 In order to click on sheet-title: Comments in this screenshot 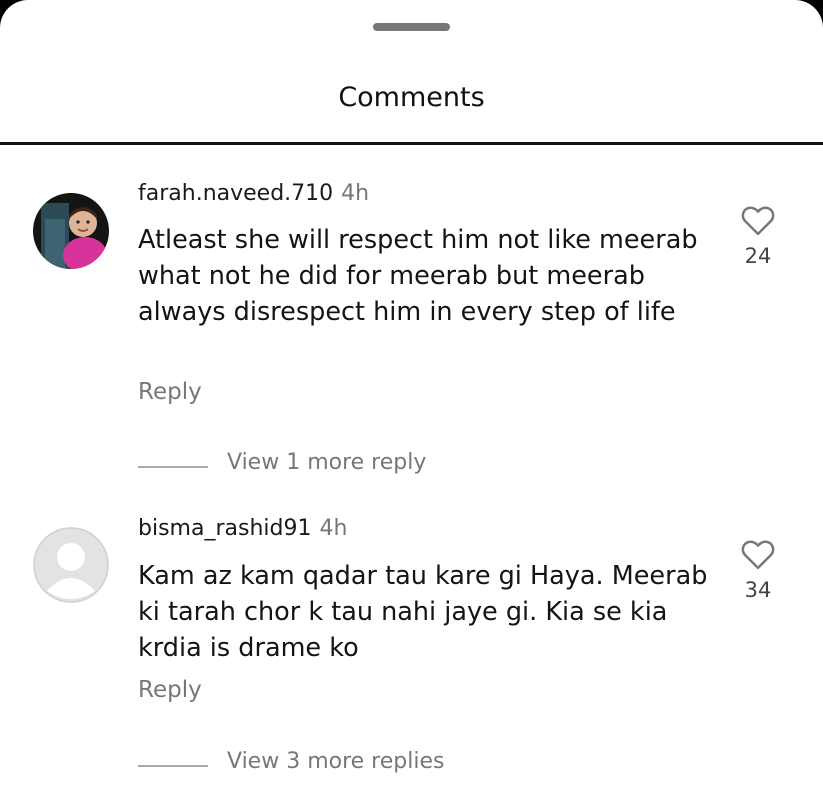, I will do `click(411, 97)`.